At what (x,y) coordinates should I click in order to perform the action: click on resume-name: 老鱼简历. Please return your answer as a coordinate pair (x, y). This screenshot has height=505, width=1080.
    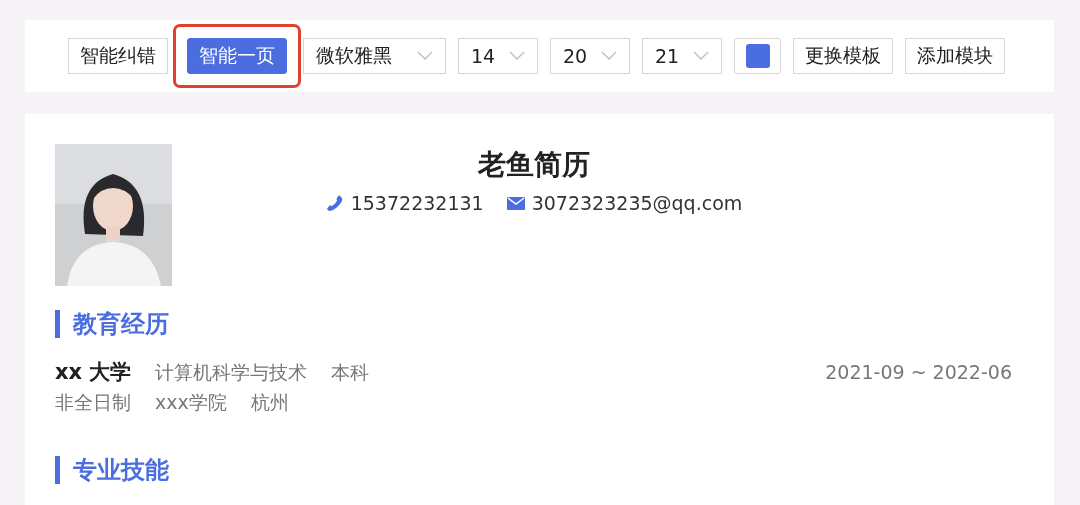
    Looking at the image, I should click on (533, 165).